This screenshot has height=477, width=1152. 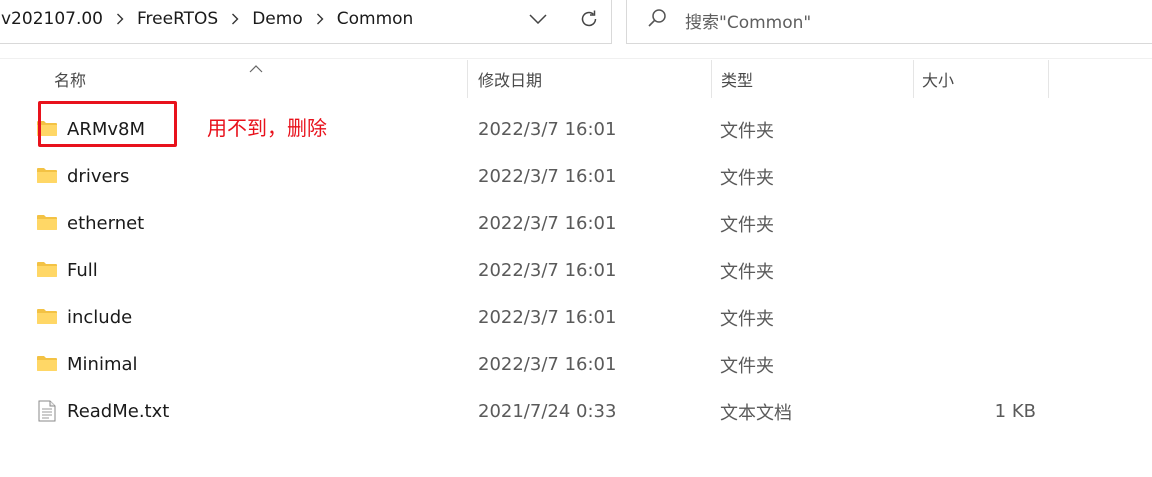 What do you see at coordinates (576, 58) in the screenshot?
I see `header-divider` at bounding box center [576, 58].